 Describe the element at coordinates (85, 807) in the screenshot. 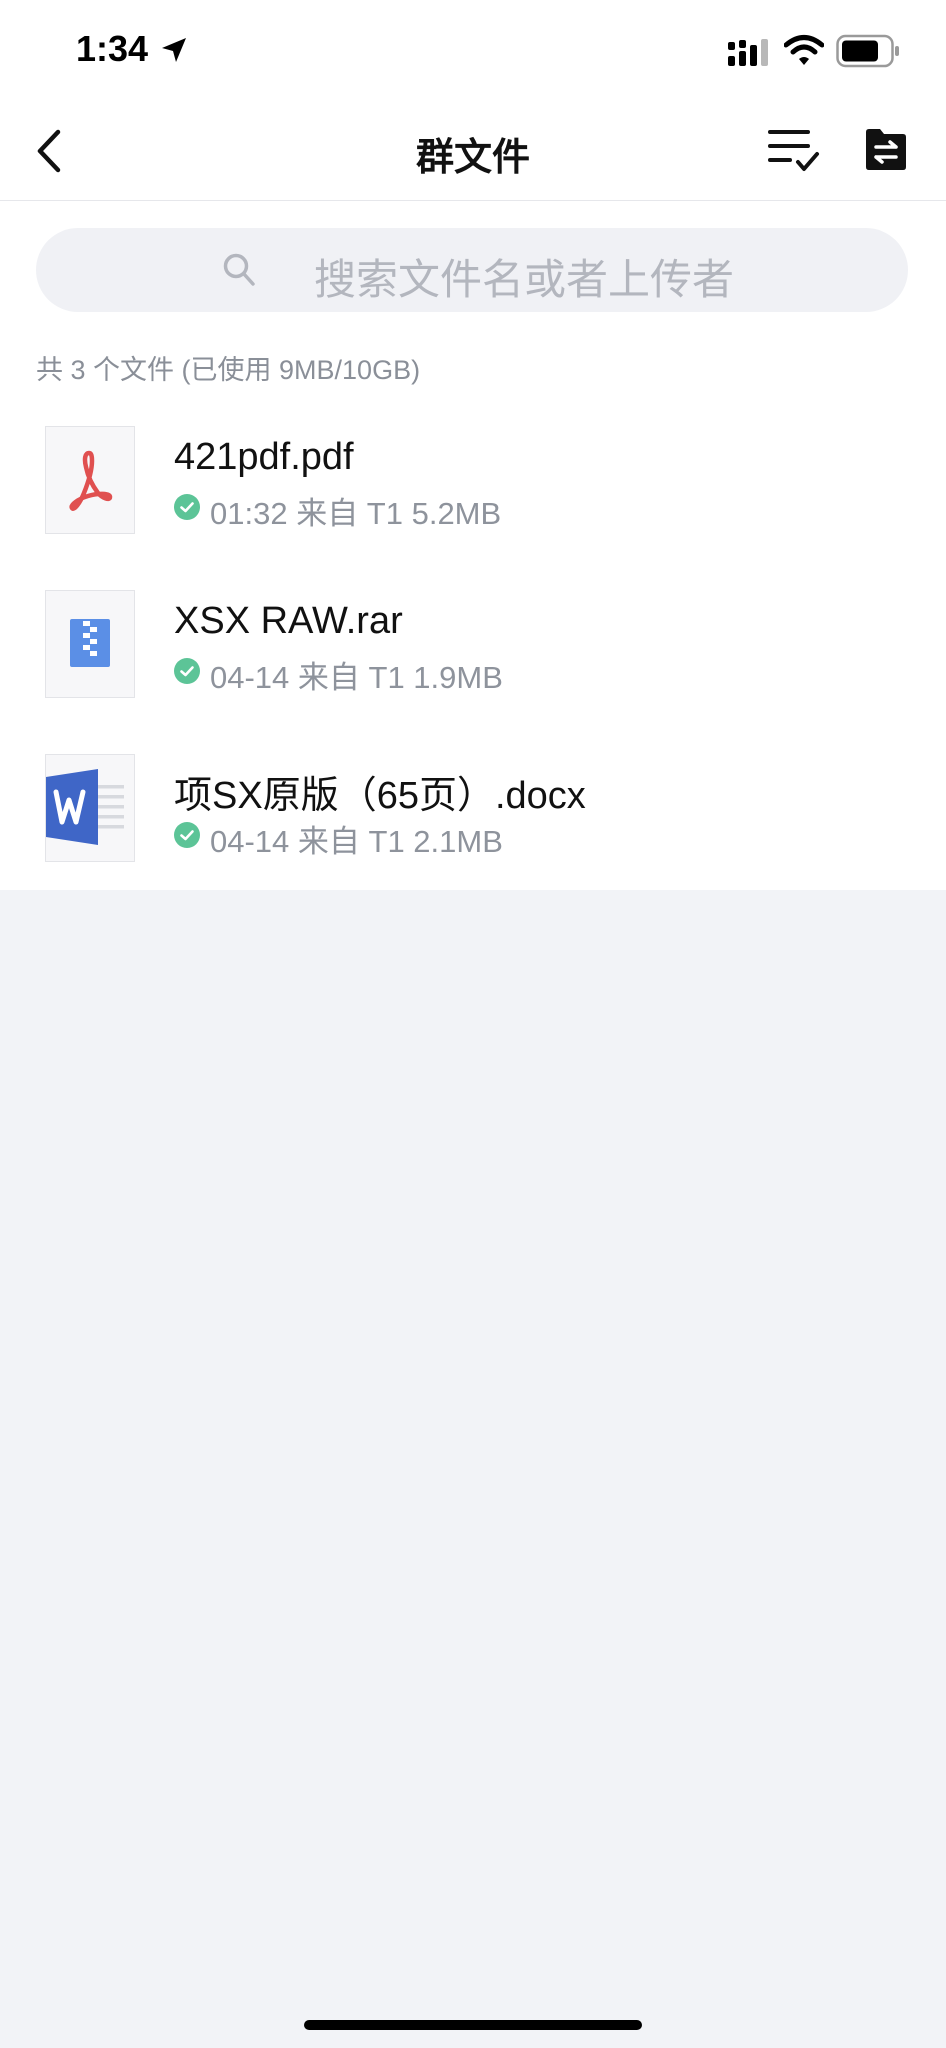

I see `word-icon` at that location.